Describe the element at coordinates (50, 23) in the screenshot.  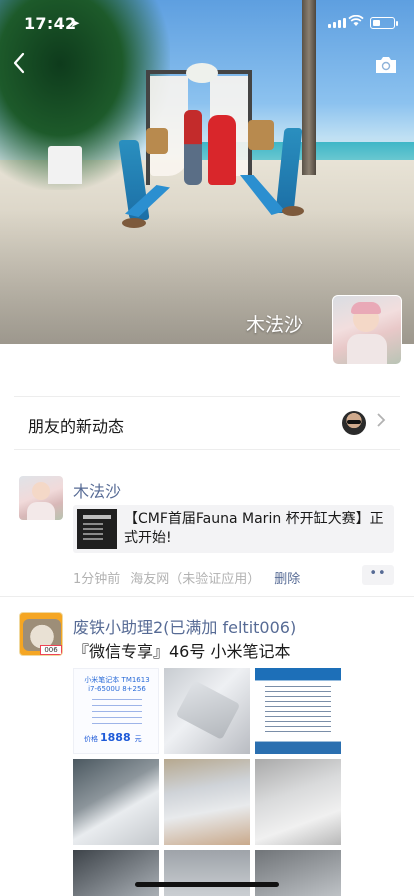
I see `status-time: 17:42` at that location.